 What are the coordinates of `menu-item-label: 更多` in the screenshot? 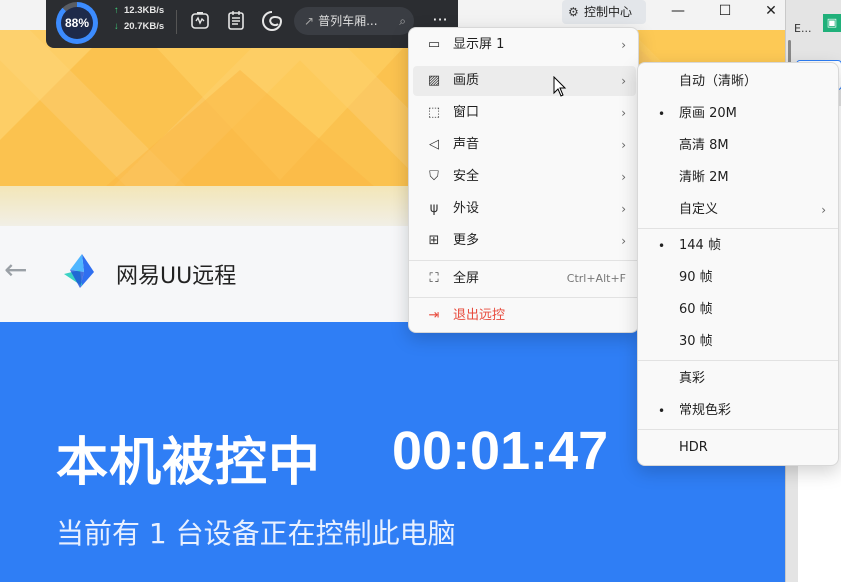 It's located at (466, 240).